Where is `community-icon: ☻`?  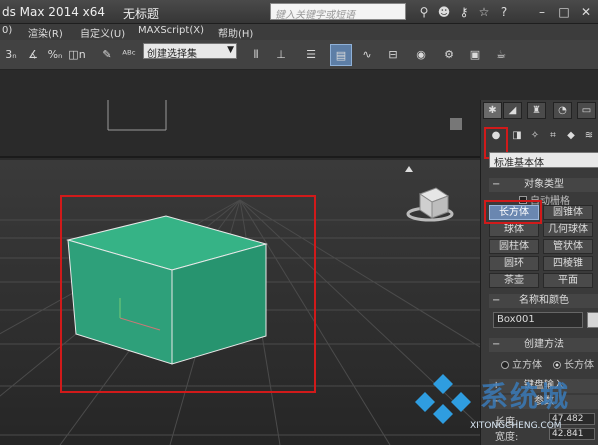
community-icon: ☻ is located at coordinates (444, 12).